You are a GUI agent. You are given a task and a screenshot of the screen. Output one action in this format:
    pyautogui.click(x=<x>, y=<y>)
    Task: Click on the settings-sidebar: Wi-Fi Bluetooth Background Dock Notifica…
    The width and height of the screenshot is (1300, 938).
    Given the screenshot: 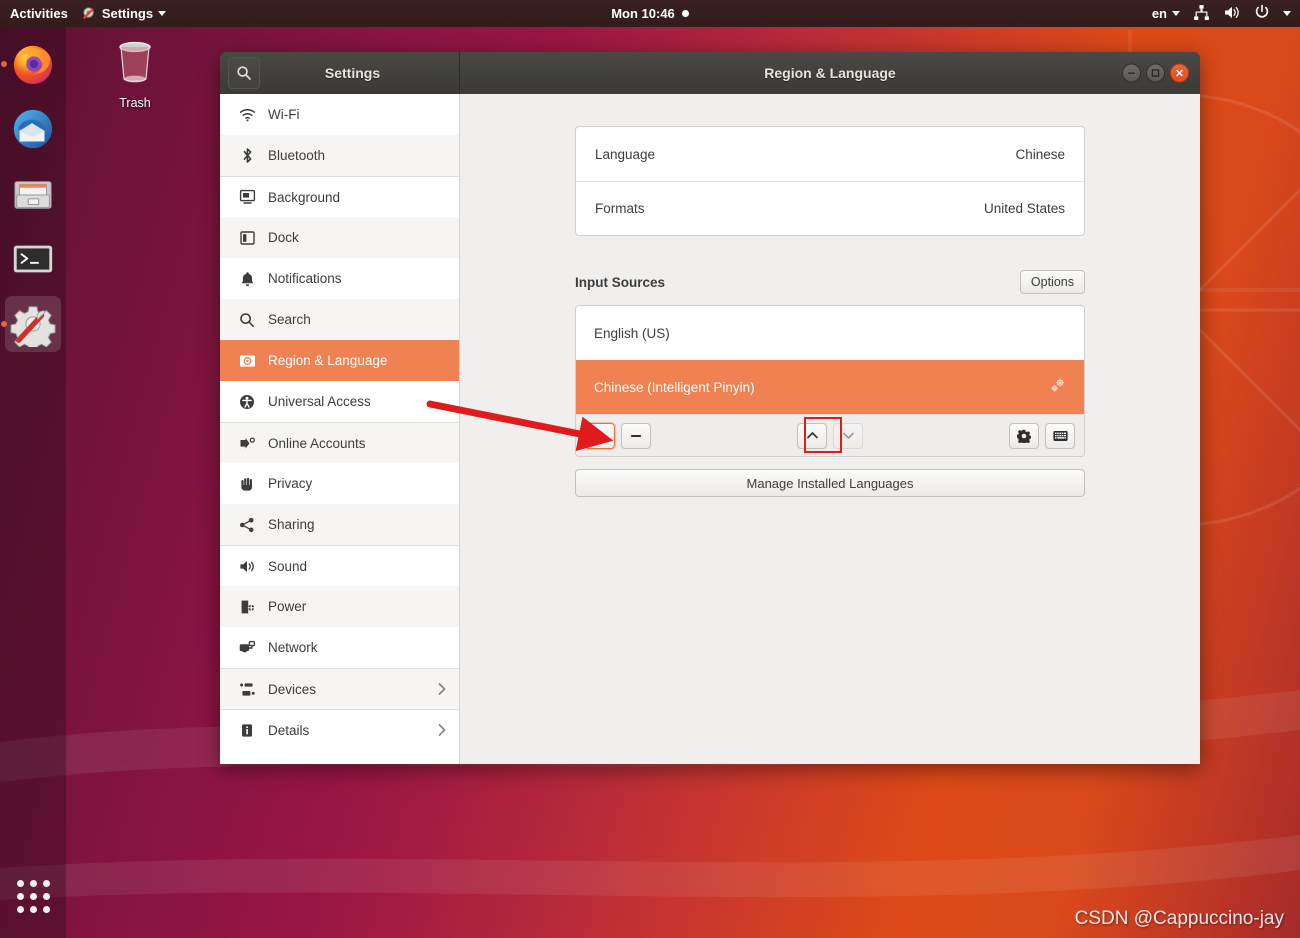 What is the action you would take?
    pyautogui.click(x=340, y=429)
    